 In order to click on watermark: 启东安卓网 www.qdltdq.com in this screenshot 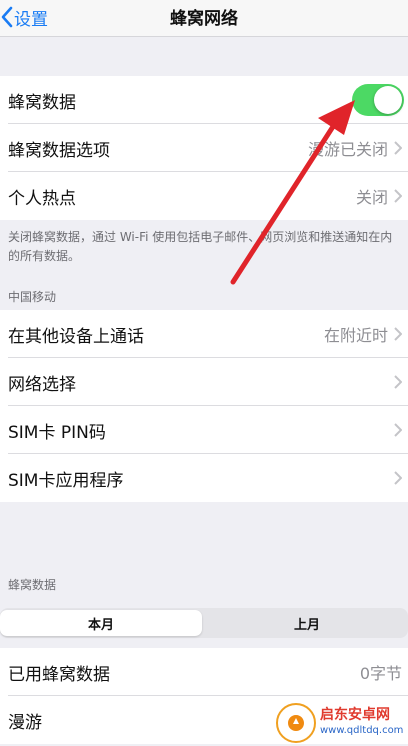, I will do `click(341, 723)`.